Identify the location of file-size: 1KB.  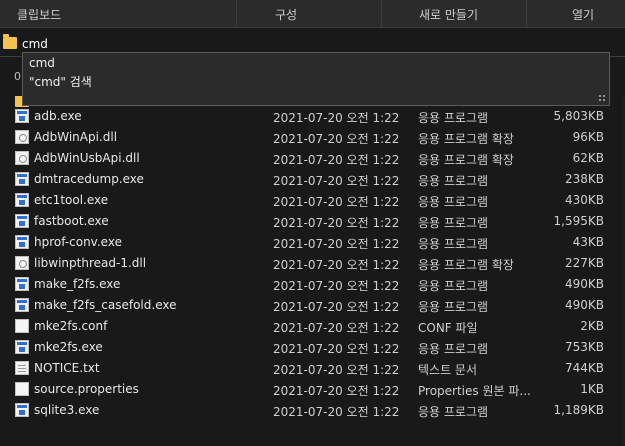
(592, 389).